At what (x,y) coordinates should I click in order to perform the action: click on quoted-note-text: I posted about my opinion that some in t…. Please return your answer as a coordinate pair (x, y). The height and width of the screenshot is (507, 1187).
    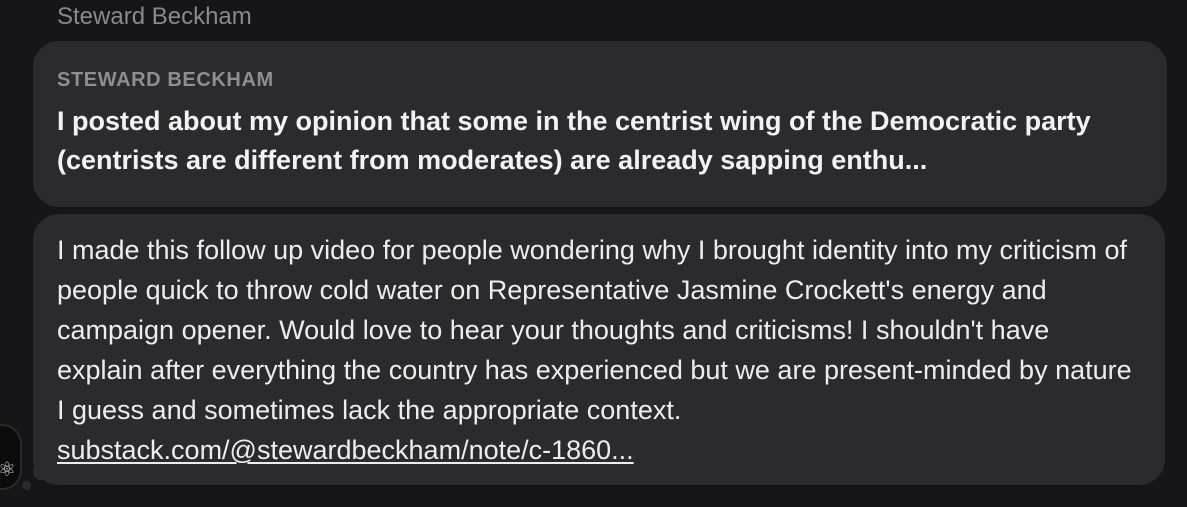
    Looking at the image, I should click on (574, 140).